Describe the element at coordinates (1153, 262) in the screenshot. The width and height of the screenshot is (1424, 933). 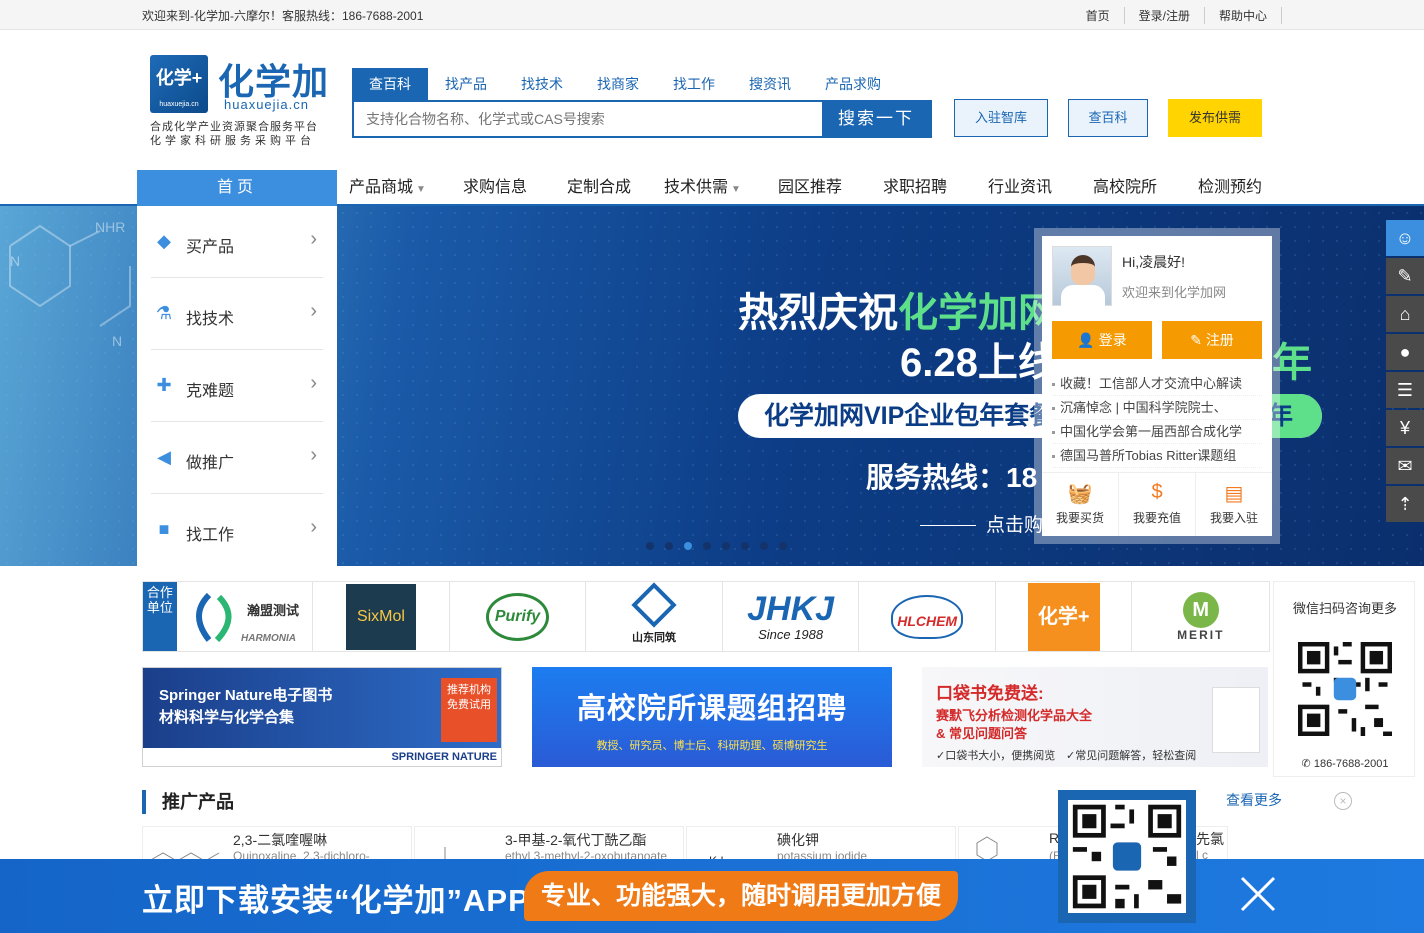
I see `greeting: Hi,凌晨好!` at that location.